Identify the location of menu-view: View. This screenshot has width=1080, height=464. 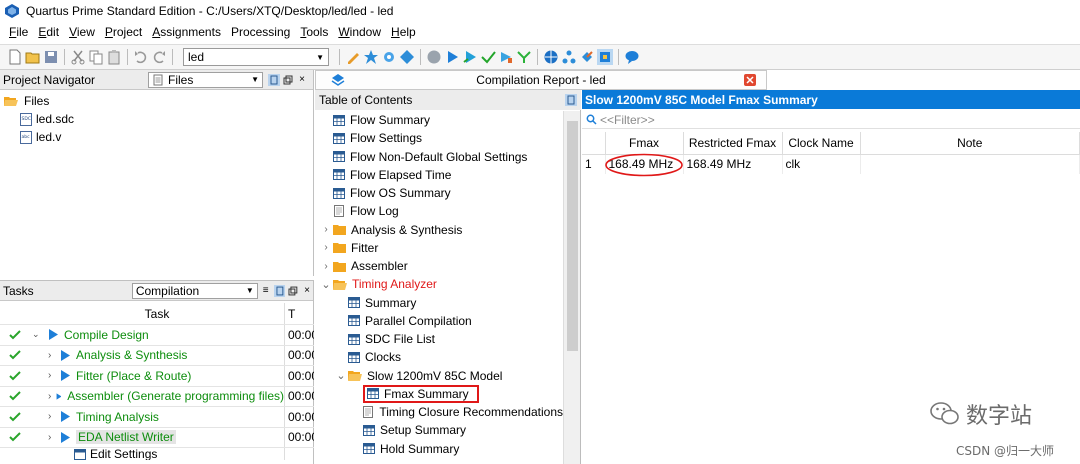
(82, 32).